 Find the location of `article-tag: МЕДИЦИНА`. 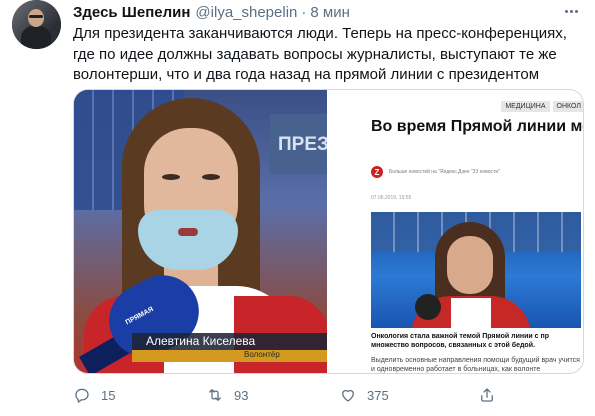

article-tag: МЕДИЦИНА is located at coordinates (525, 106).